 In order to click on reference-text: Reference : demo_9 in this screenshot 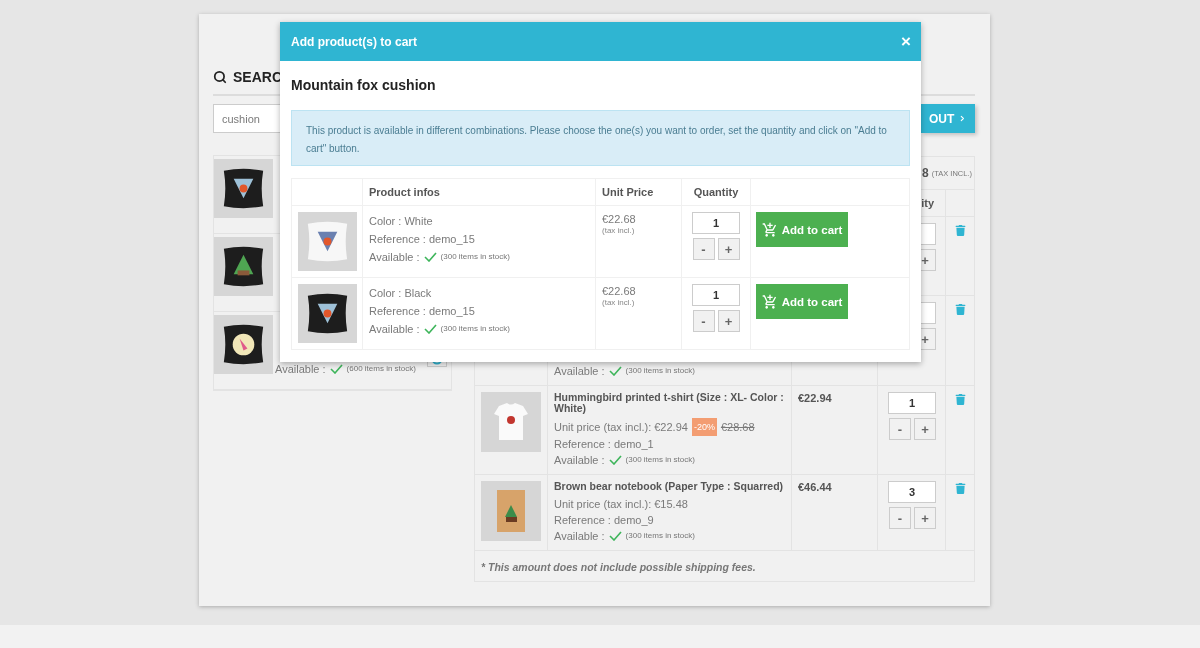, I will do `click(604, 520)`.